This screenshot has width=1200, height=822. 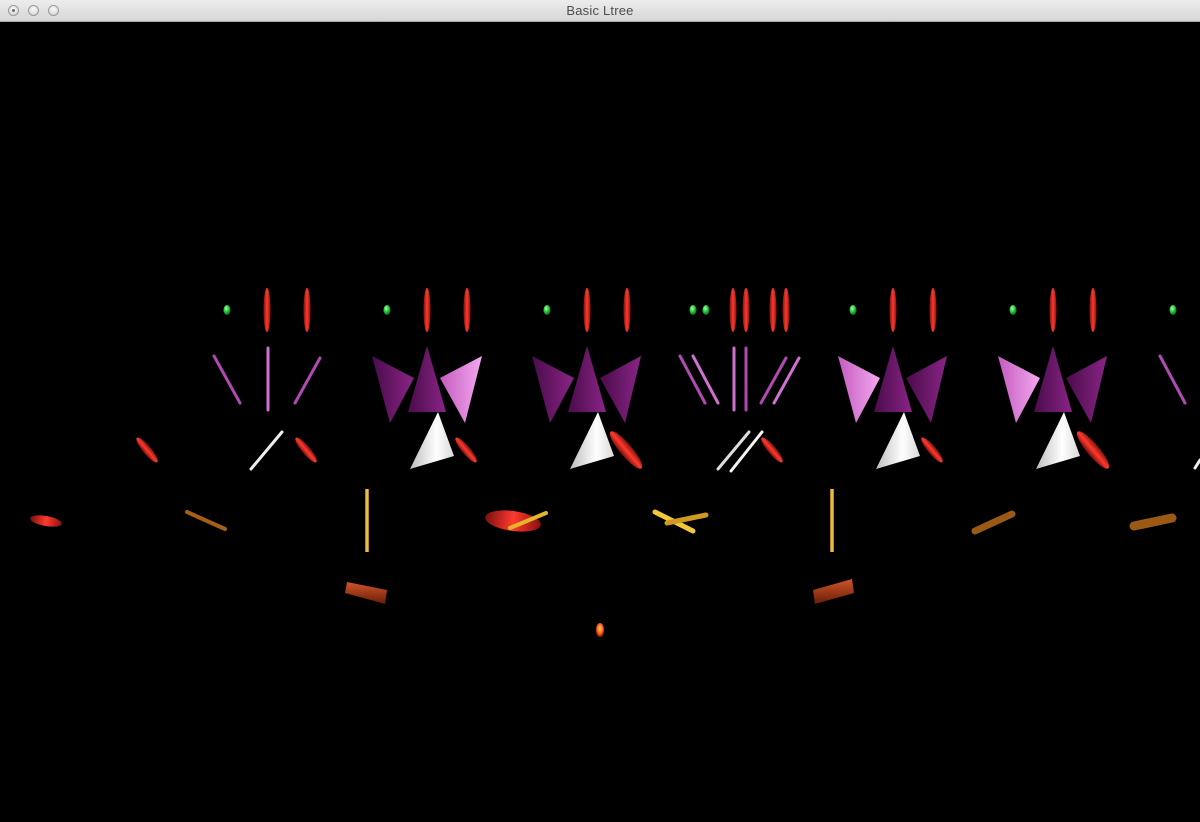 I want to click on ember-root, so click(x=600, y=630).